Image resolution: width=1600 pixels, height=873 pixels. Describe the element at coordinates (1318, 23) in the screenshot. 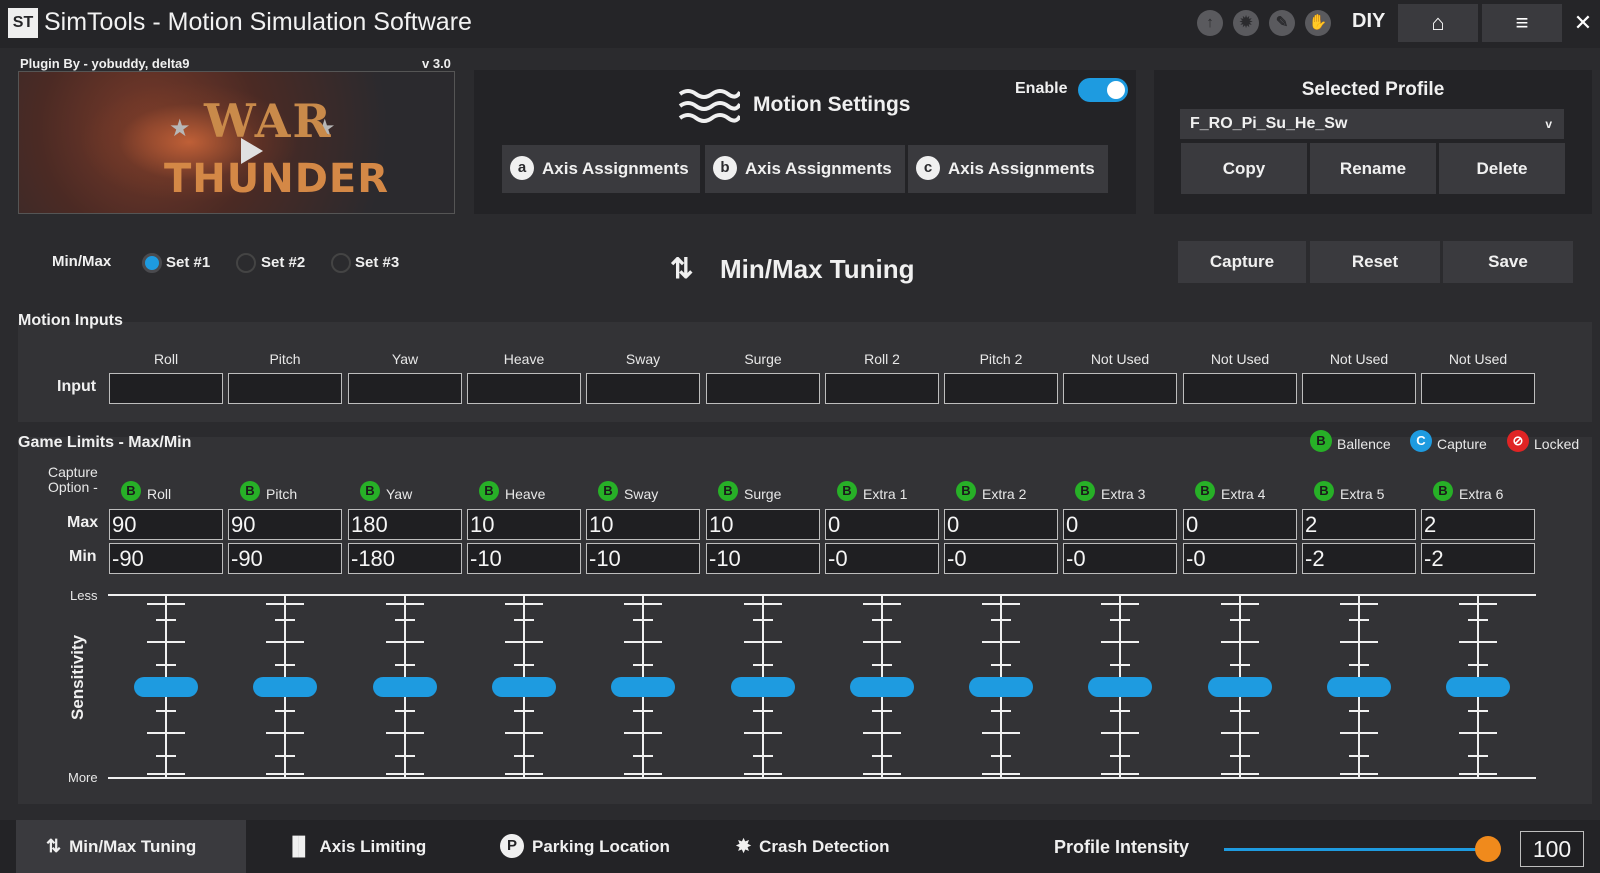

I see `glove-icon: ✋` at that location.